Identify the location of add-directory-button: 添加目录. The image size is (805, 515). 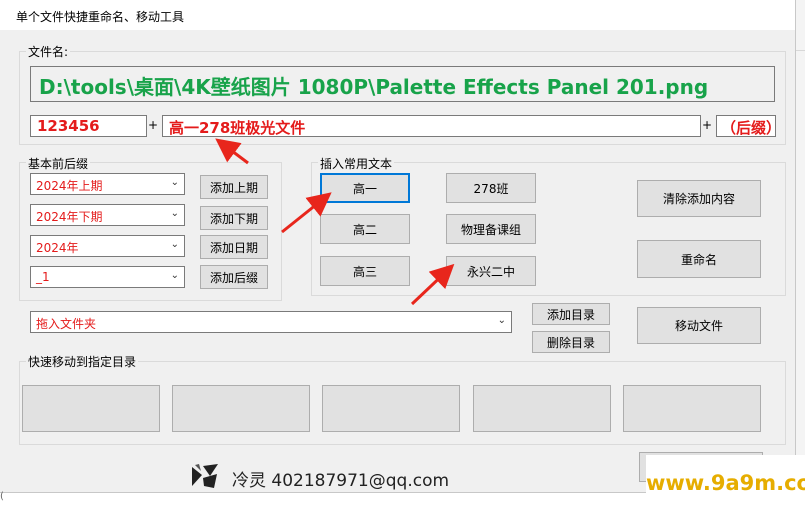
(571, 314).